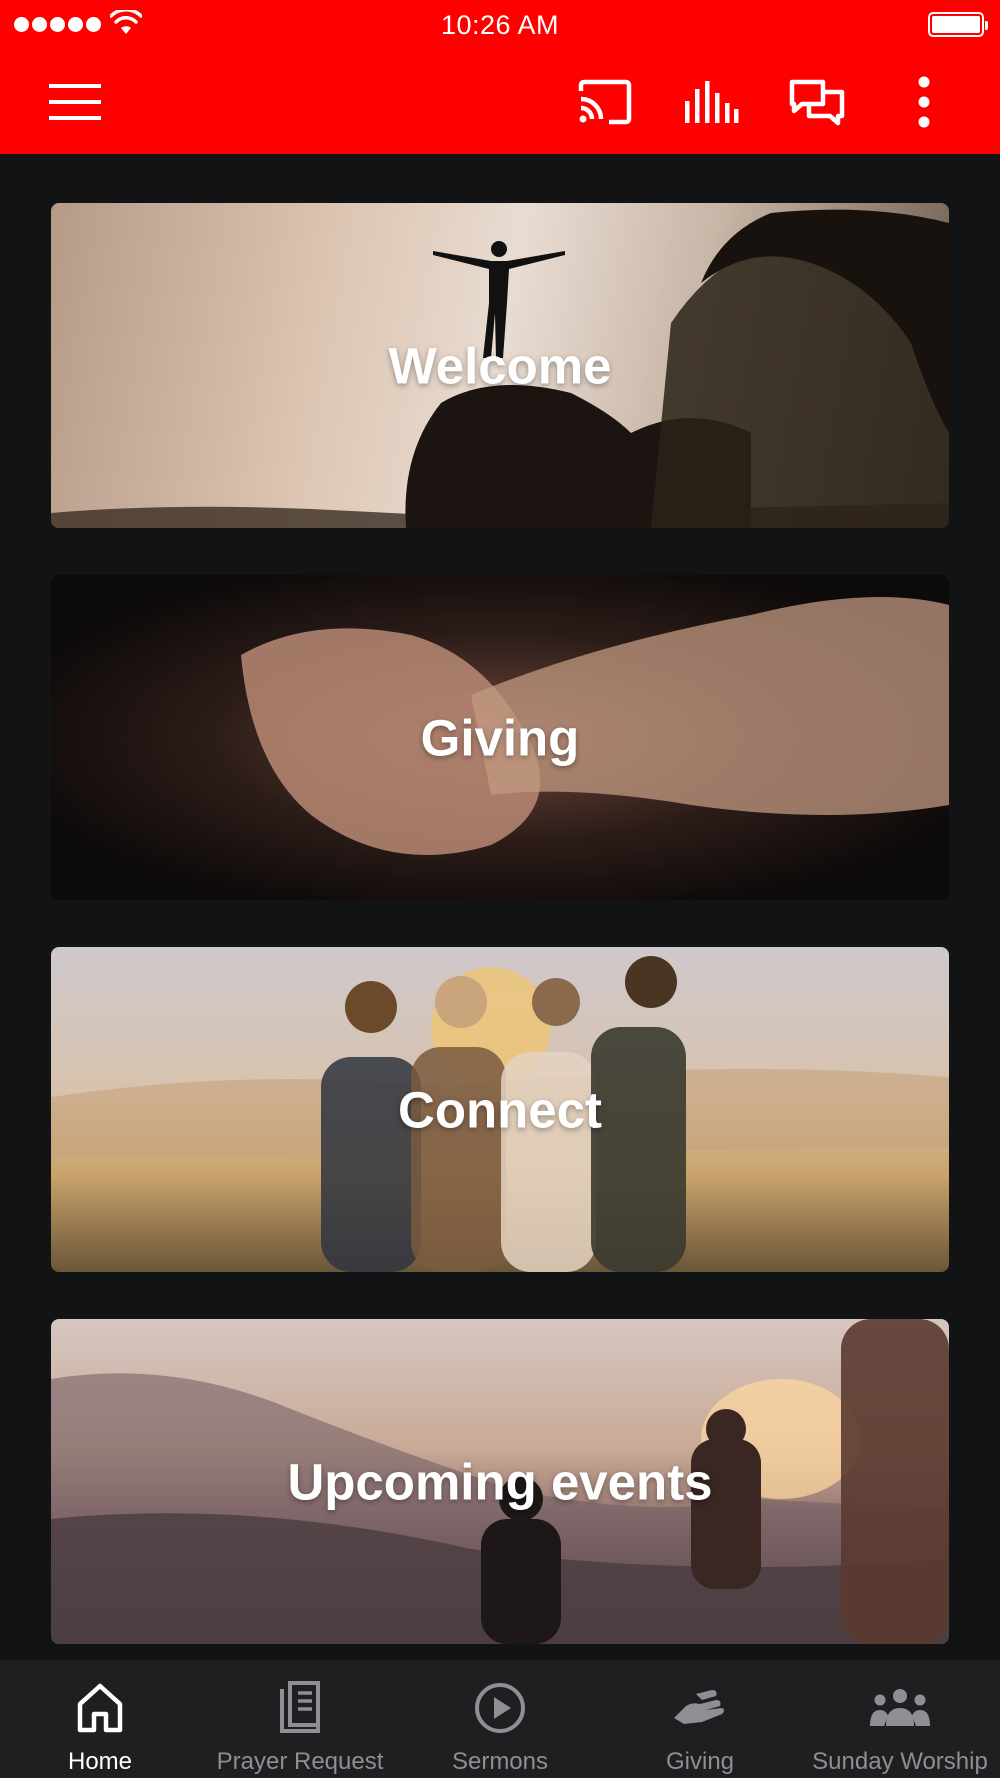 This screenshot has height=1778, width=1000. What do you see at coordinates (500, 102) in the screenshot?
I see `app-bar` at bounding box center [500, 102].